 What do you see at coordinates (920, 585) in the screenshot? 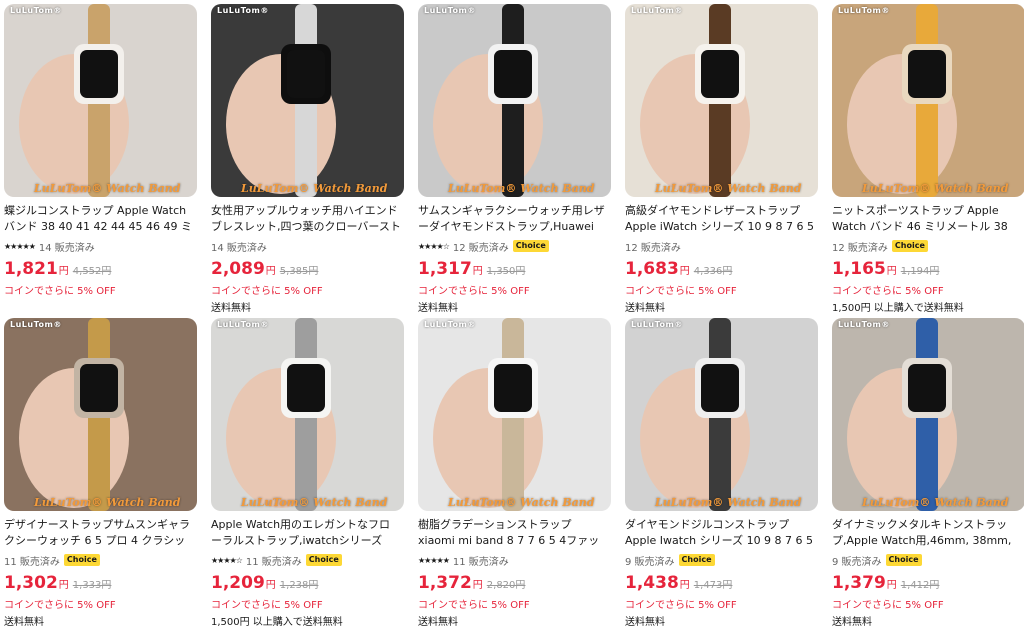
I see `original-price: 1,412円` at bounding box center [920, 585].